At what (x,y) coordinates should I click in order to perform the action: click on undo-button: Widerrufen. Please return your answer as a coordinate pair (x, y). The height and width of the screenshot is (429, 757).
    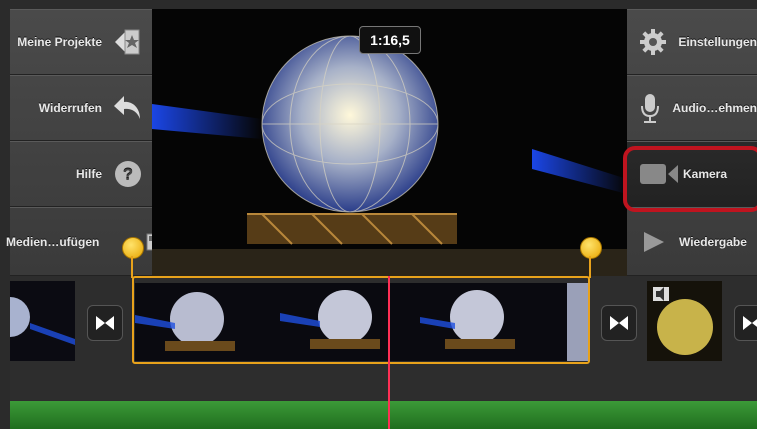
    Looking at the image, I should click on (81, 108).